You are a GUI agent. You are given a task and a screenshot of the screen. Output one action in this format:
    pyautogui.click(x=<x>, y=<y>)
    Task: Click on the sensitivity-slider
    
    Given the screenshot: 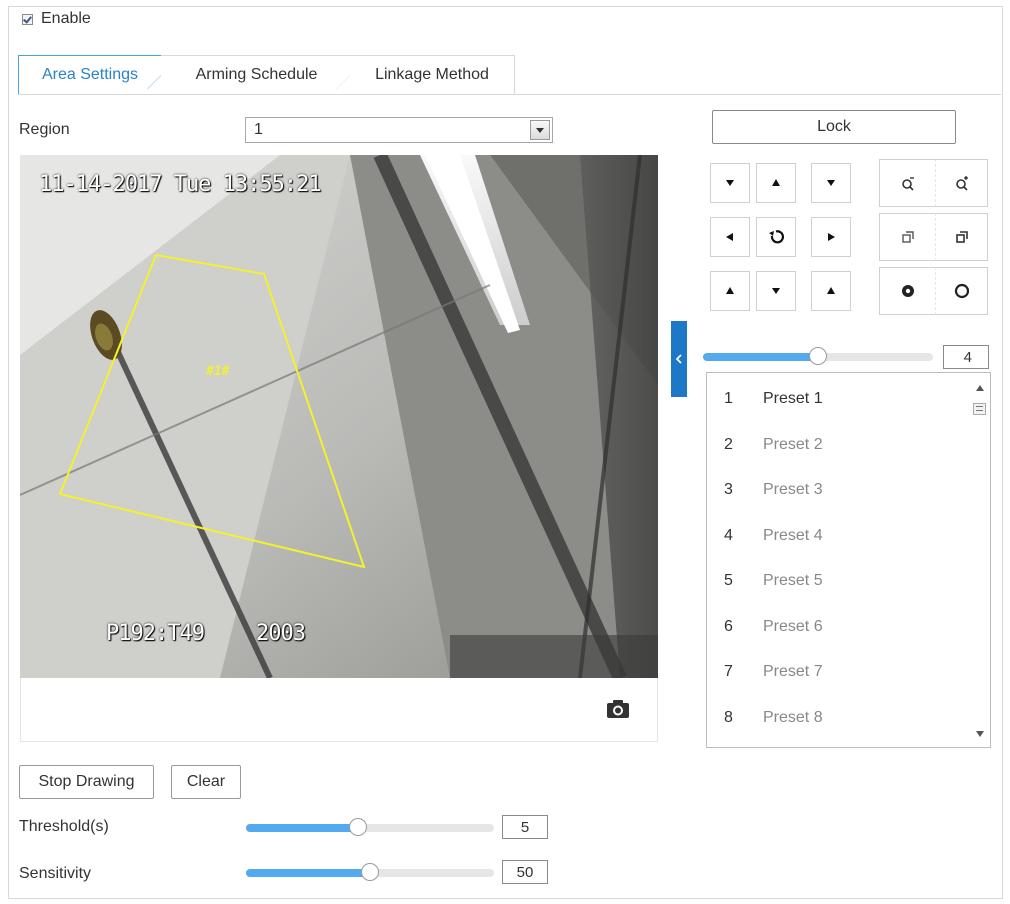 What is the action you would take?
    pyautogui.click(x=370, y=872)
    